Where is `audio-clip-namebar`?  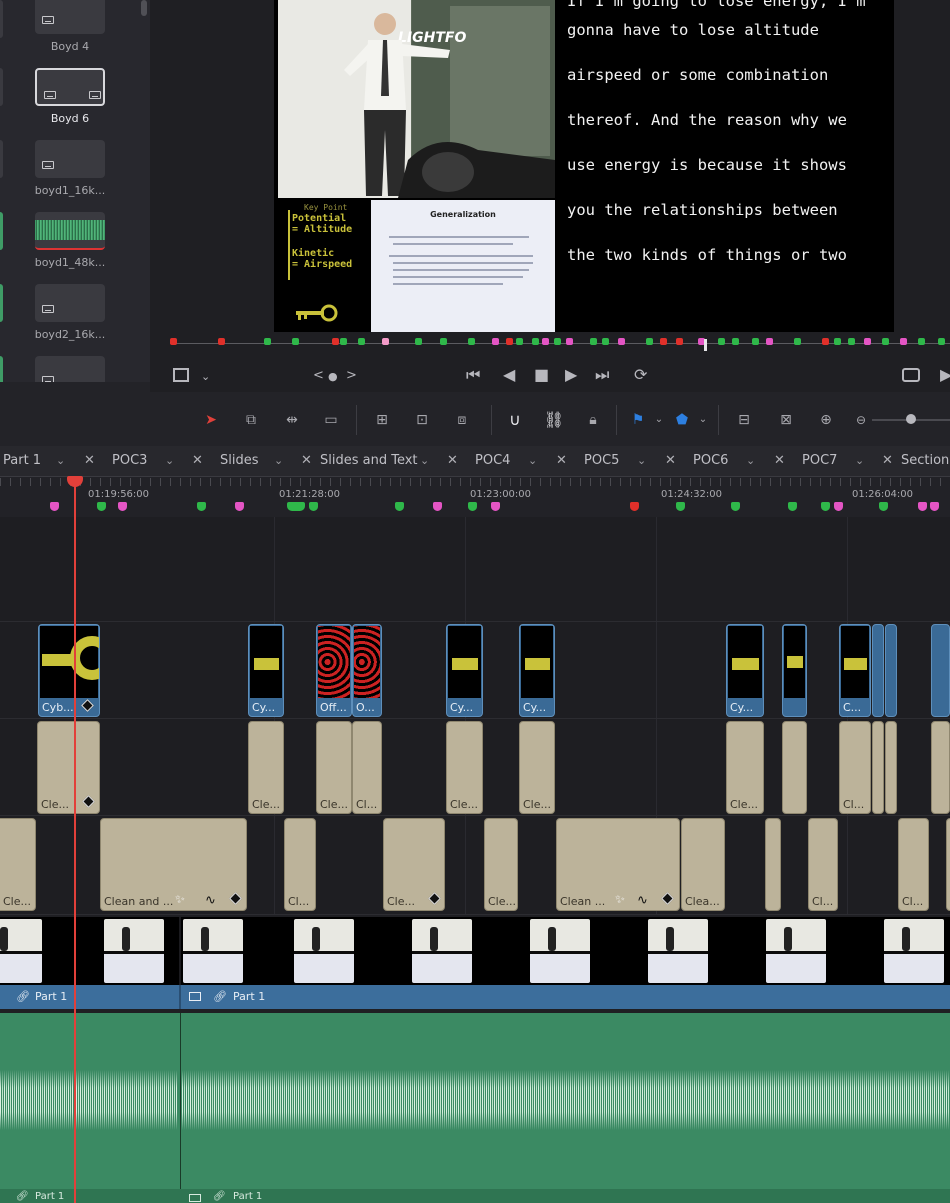
audio-clip-namebar is located at coordinates (475, 1196).